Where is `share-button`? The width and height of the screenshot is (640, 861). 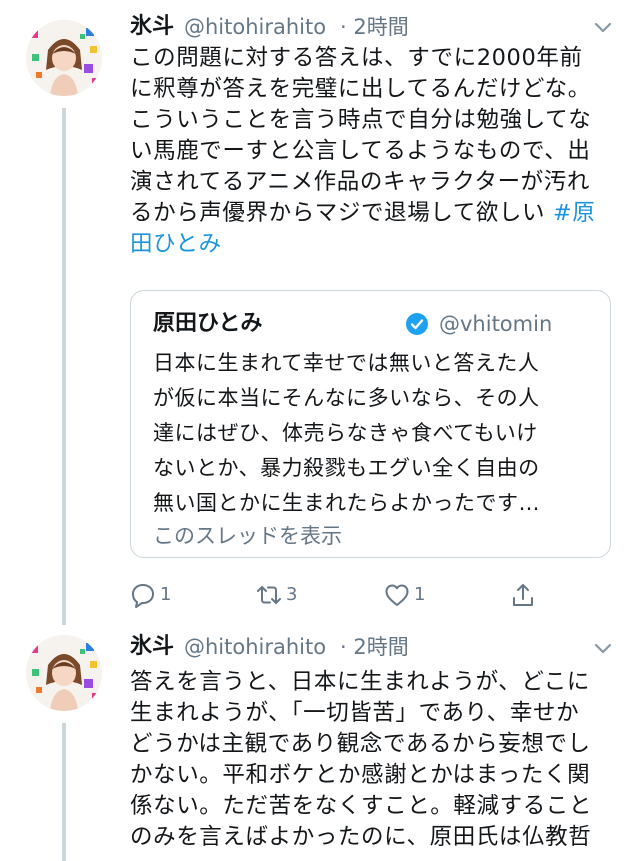 share-button is located at coordinates (523, 595).